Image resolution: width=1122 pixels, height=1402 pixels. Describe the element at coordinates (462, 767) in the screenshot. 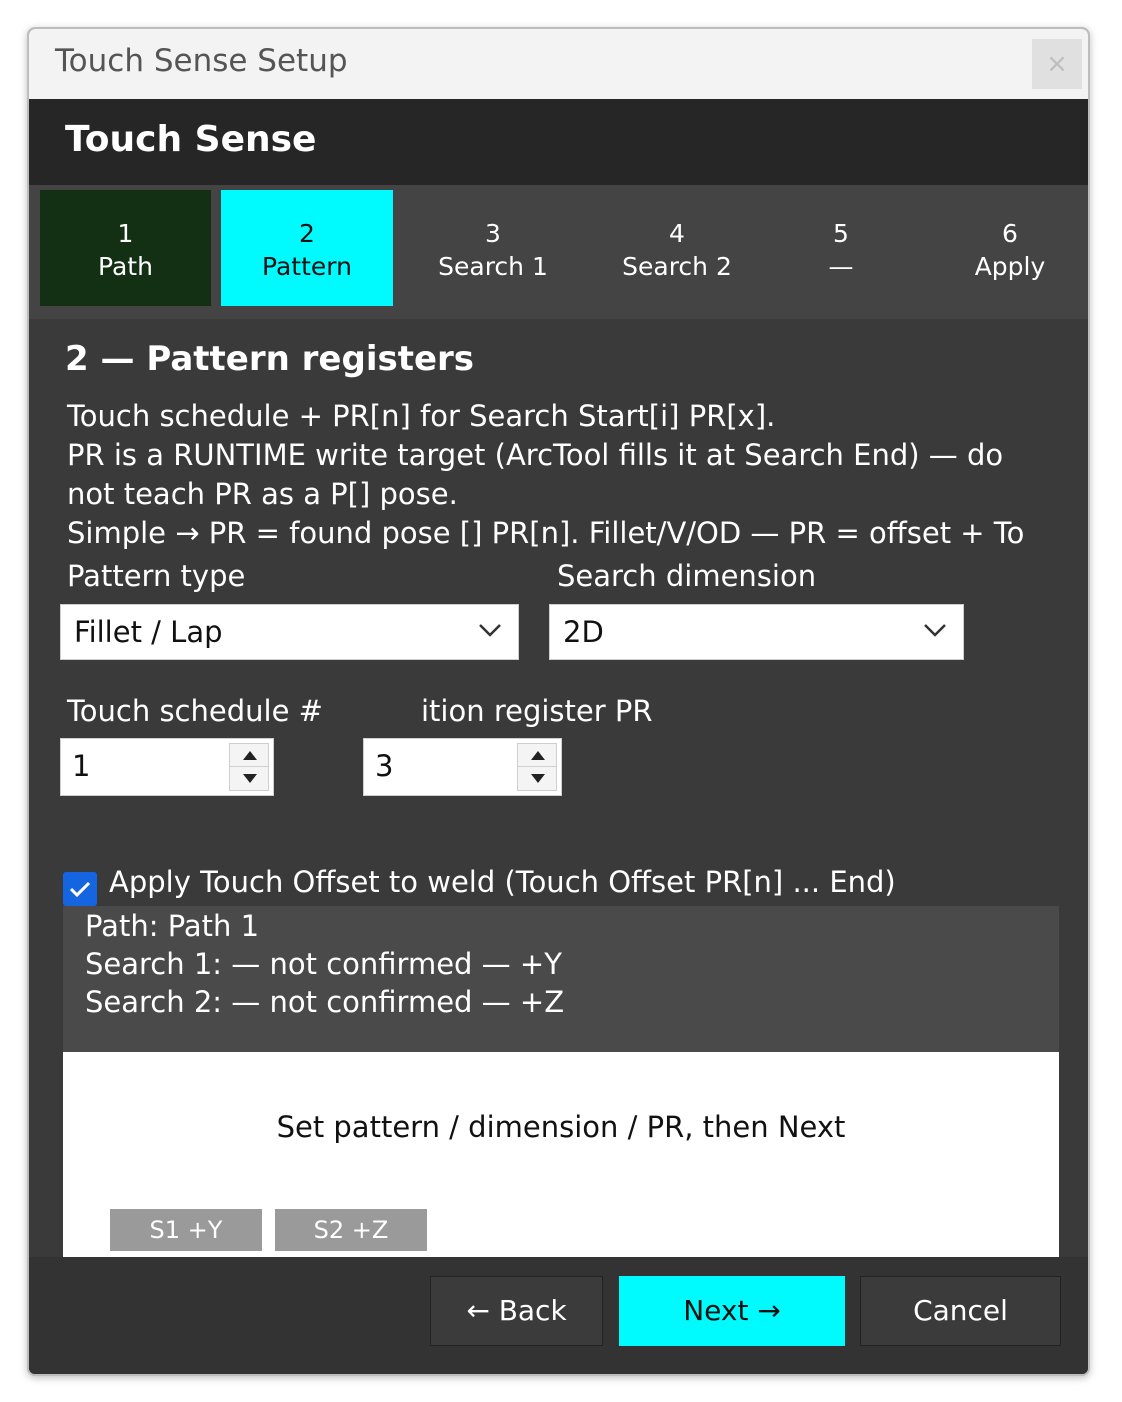

I see `position-register-spinner: 3` at that location.